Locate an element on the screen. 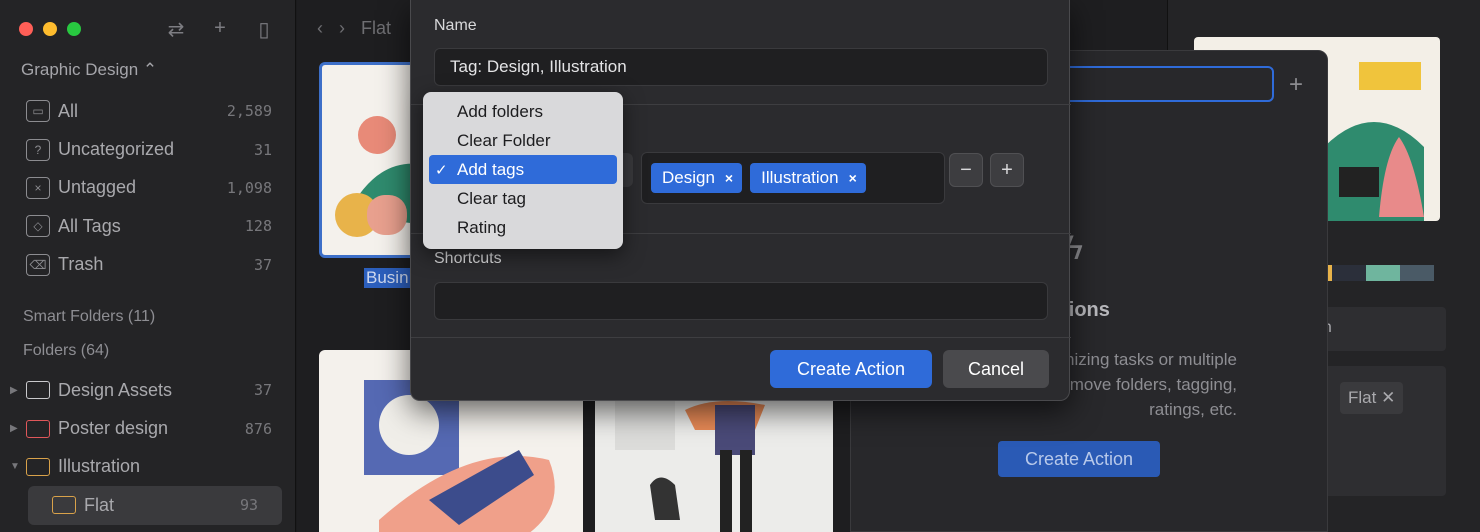 This screenshot has height=532, width=1480. library-switcher: Graphic Design ⌃ is located at coordinates (89, 70).